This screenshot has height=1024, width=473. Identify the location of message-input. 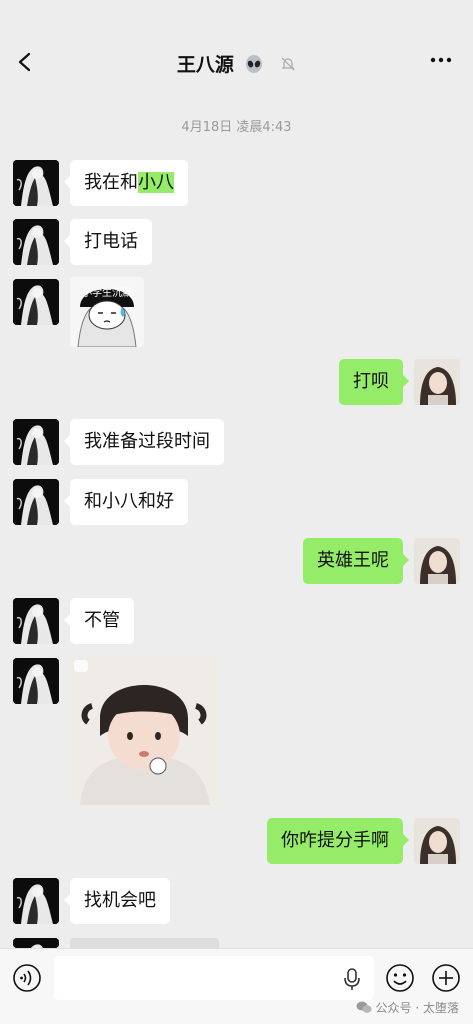
(214, 978).